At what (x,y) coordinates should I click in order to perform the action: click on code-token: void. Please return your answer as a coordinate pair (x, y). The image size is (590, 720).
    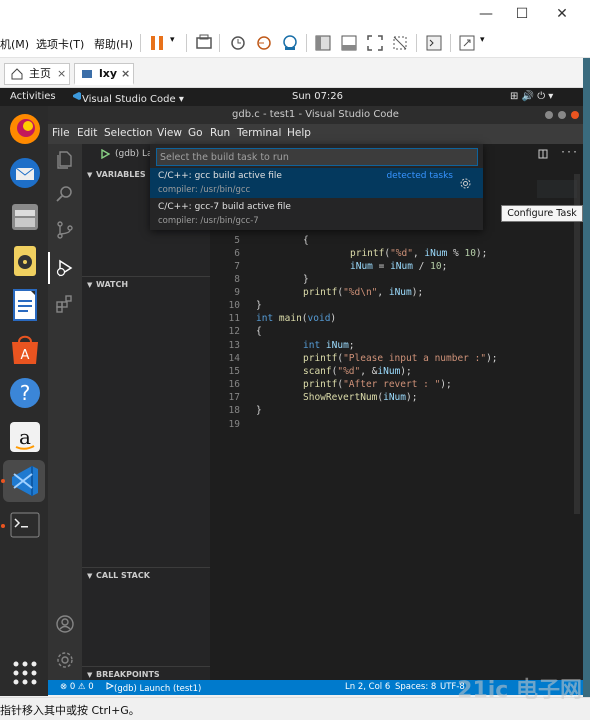
    Looking at the image, I should click on (319, 318).